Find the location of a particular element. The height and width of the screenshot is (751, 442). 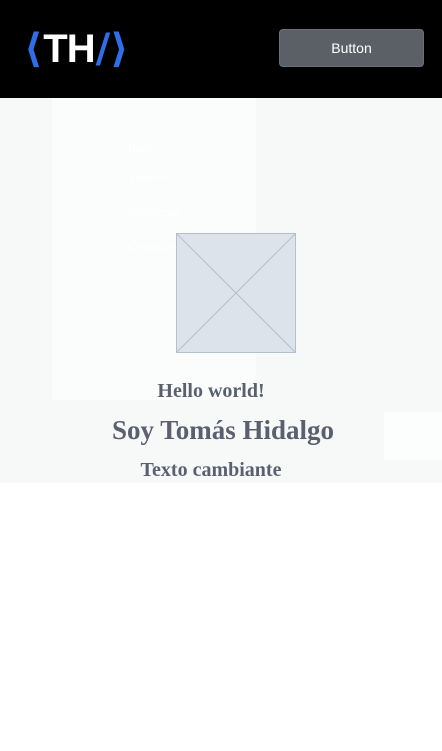

menu-item-inicio: Inicio is located at coordinates (143, 148).